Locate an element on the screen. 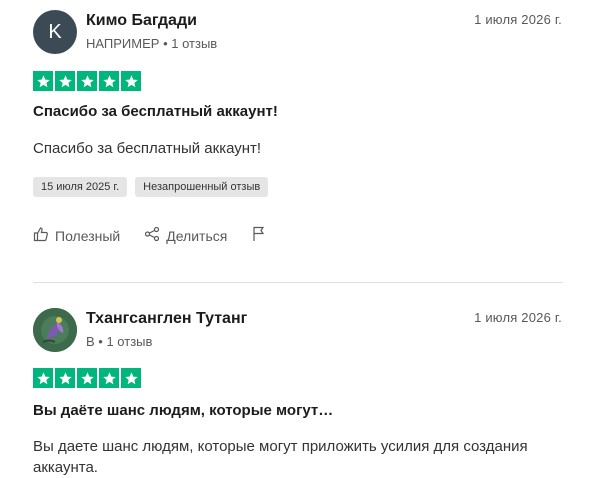  useful-label: Полезный is located at coordinates (88, 235).